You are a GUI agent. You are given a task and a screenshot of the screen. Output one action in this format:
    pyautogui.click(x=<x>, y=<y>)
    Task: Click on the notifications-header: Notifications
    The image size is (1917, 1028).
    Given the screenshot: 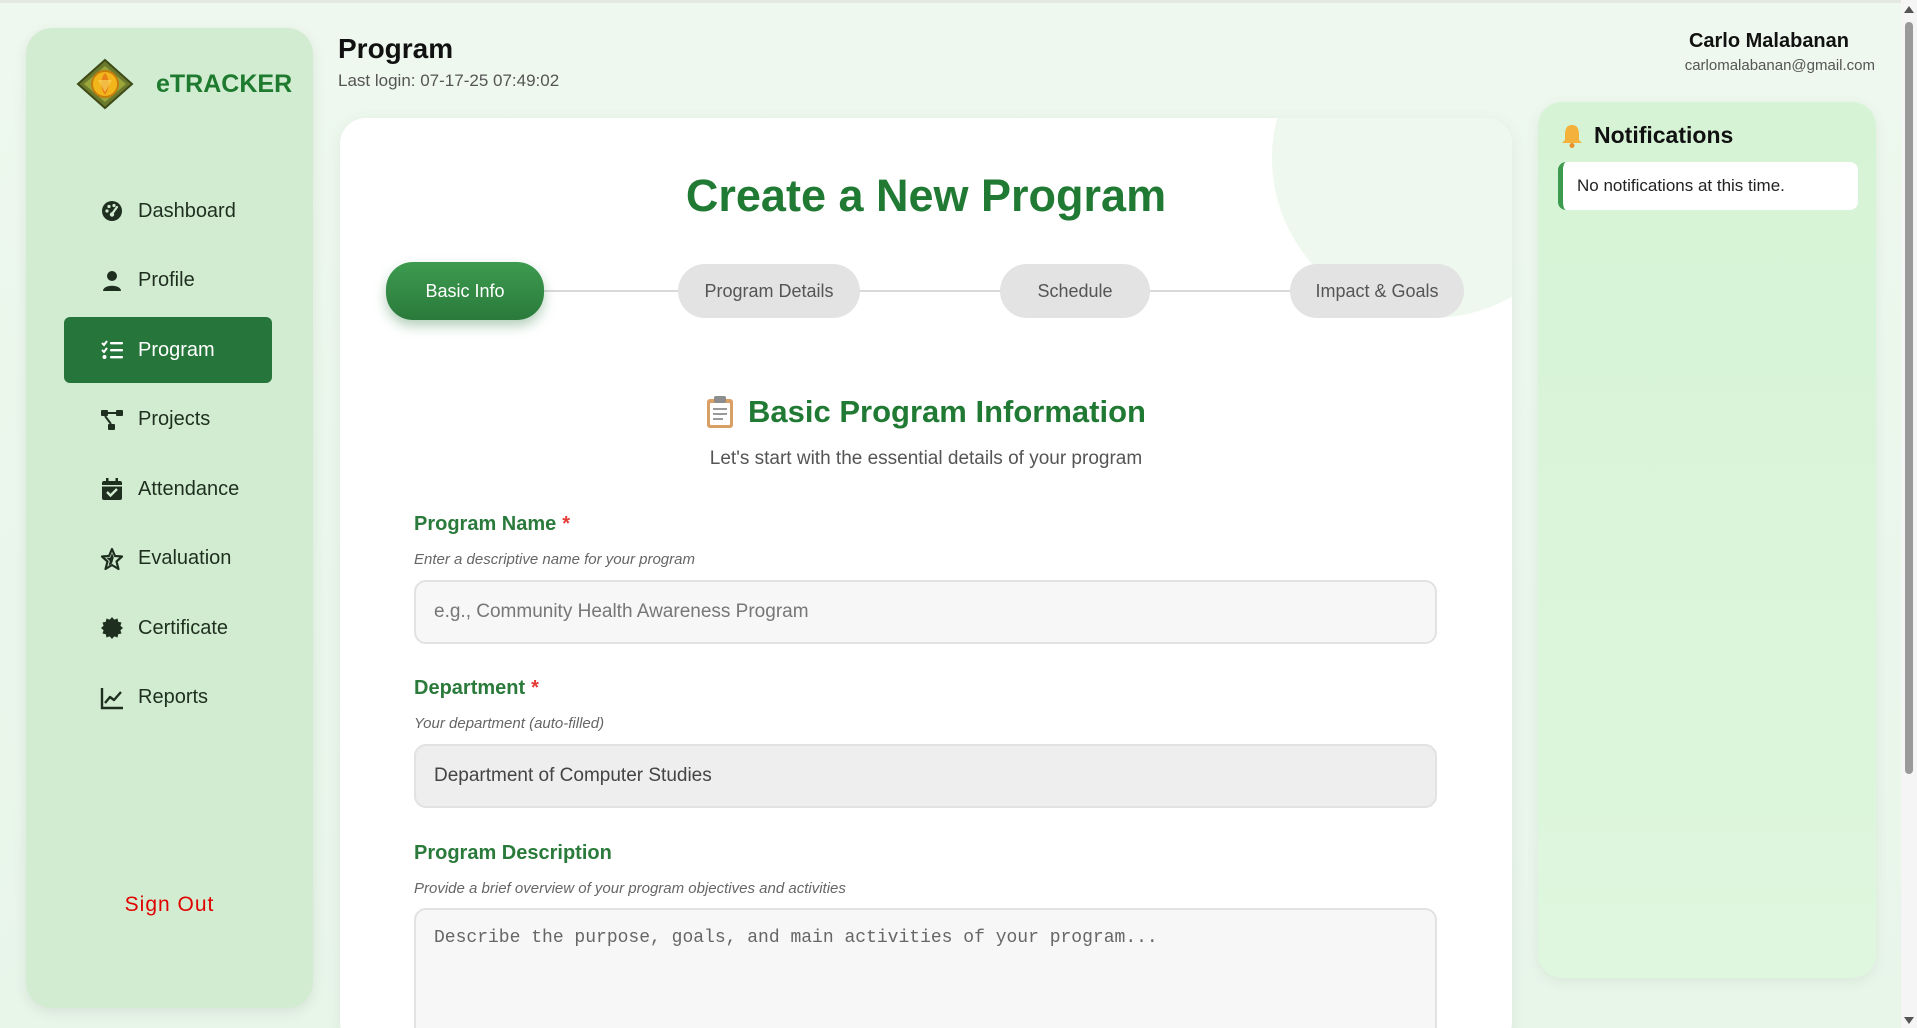 What is the action you would take?
    pyautogui.click(x=1646, y=135)
    